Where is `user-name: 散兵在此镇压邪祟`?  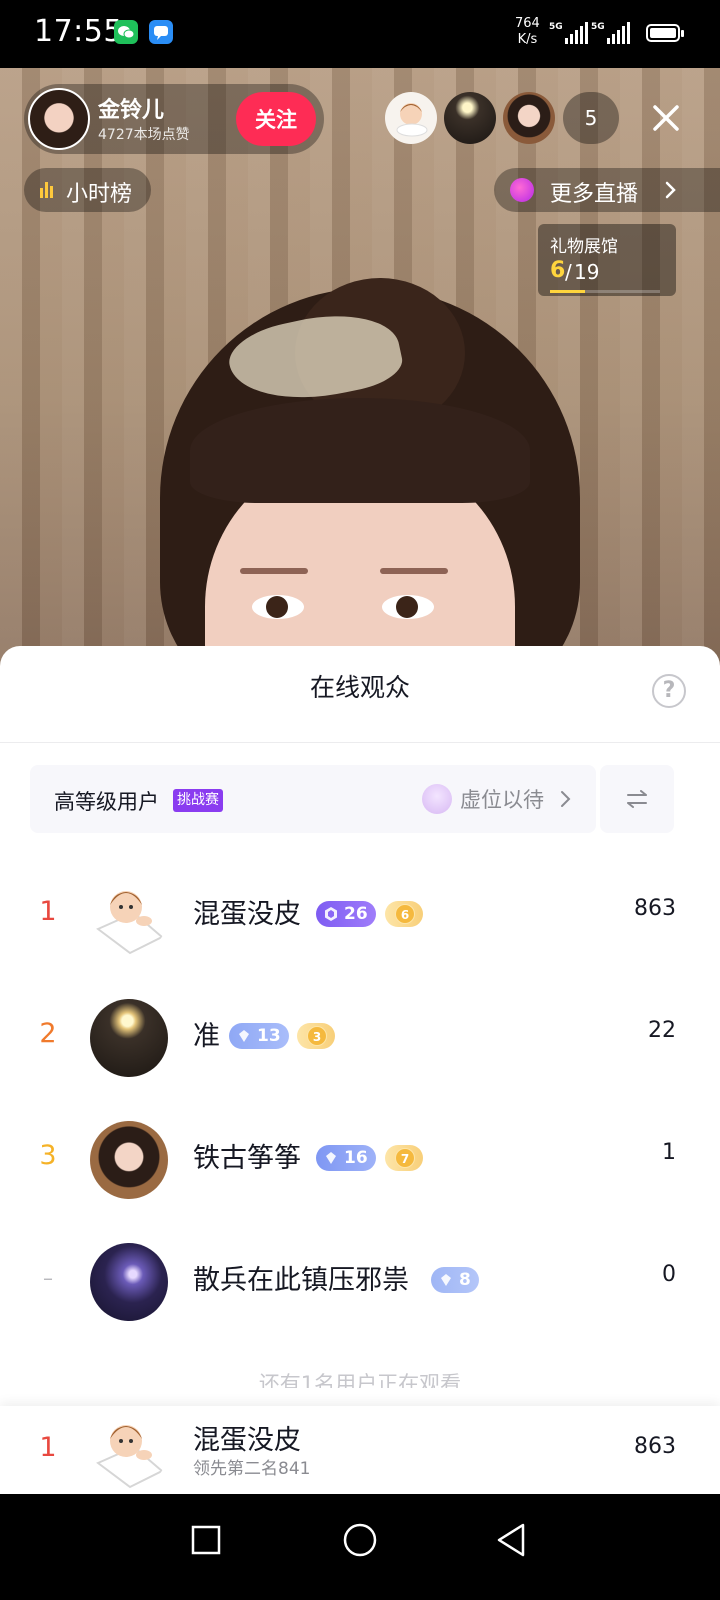 user-name: 散兵在此镇压邪祟 is located at coordinates (301, 1280).